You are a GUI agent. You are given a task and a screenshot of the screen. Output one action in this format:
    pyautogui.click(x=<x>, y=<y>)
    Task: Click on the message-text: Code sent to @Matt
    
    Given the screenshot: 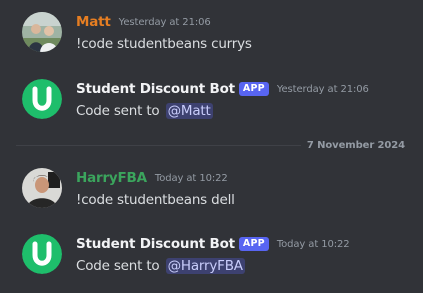 What is the action you would take?
    pyautogui.click(x=144, y=111)
    